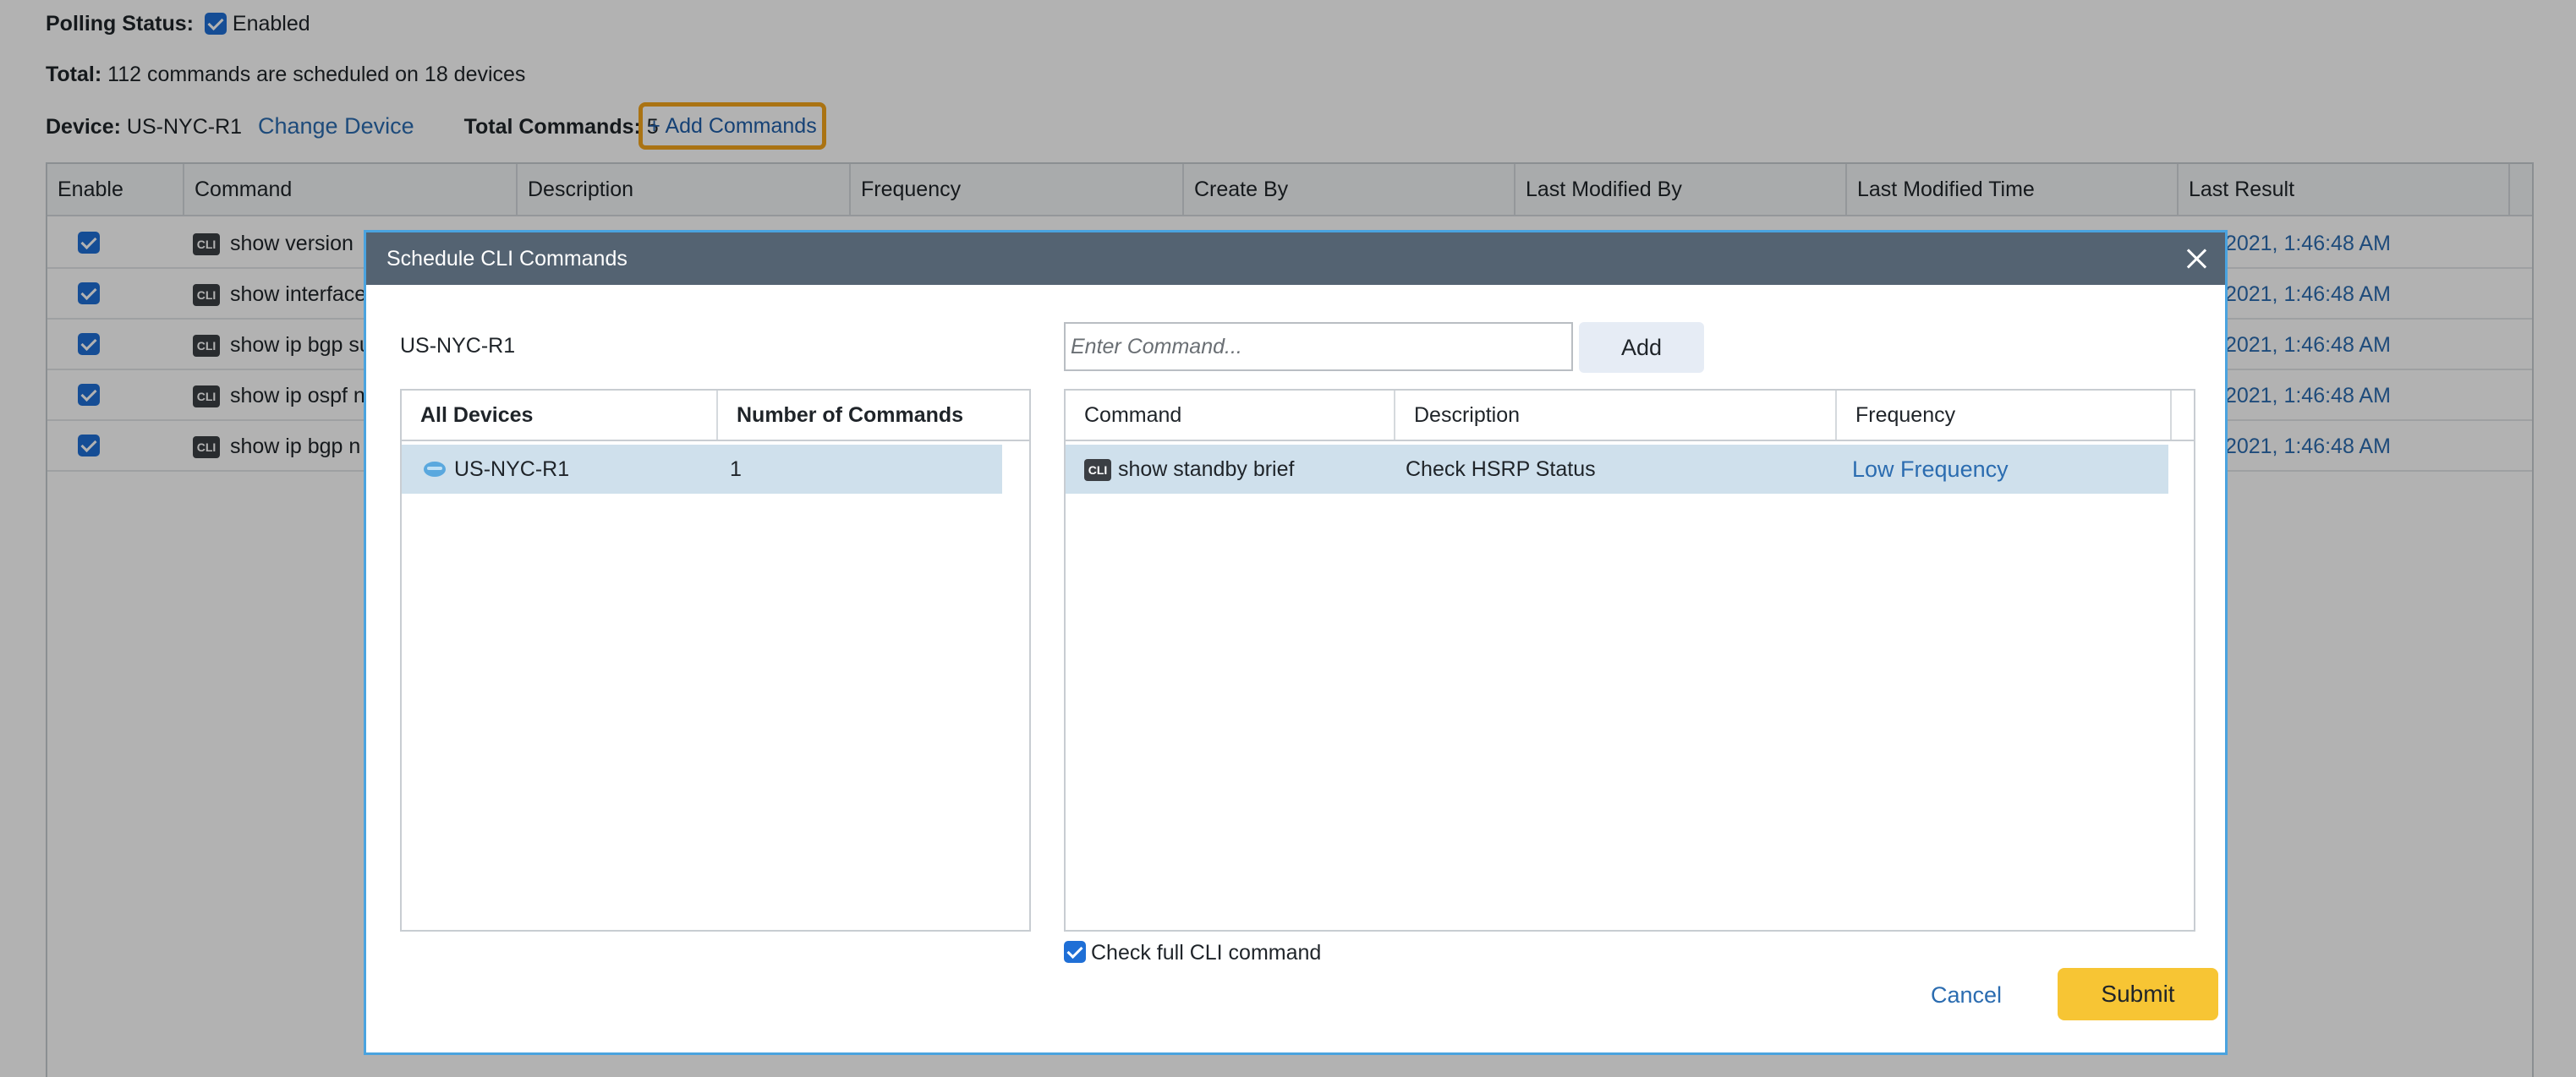  Describe the element at coordinates (560, 415) in the screenshot. I see `column-header-all-devices: All Devices` at that location.